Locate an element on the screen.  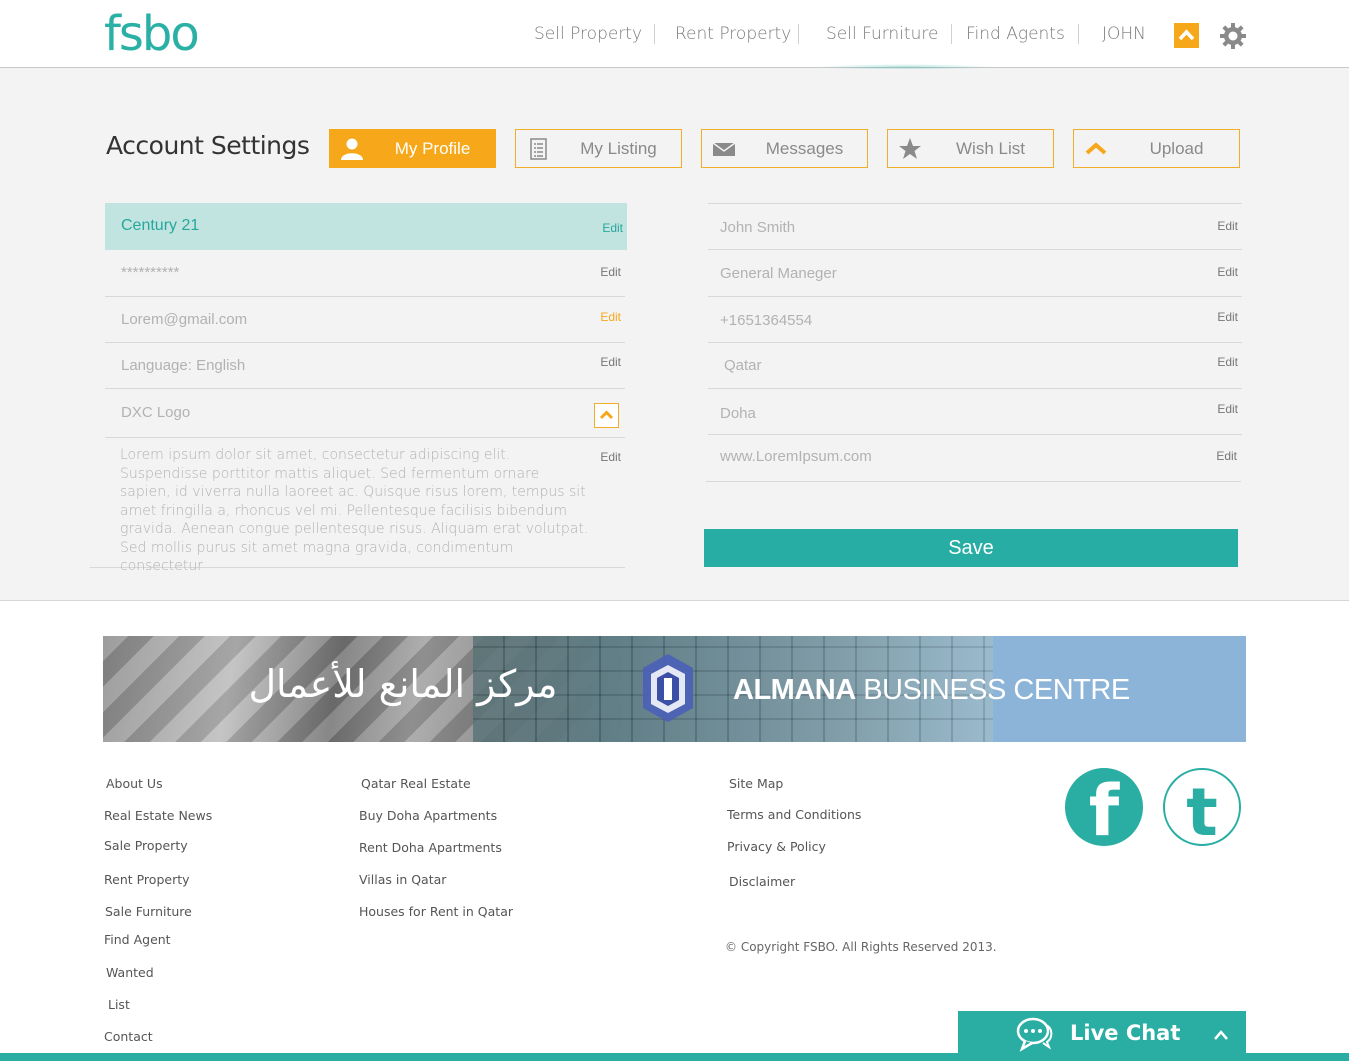
almana-logo-icon is located at coordinates (668, 690).